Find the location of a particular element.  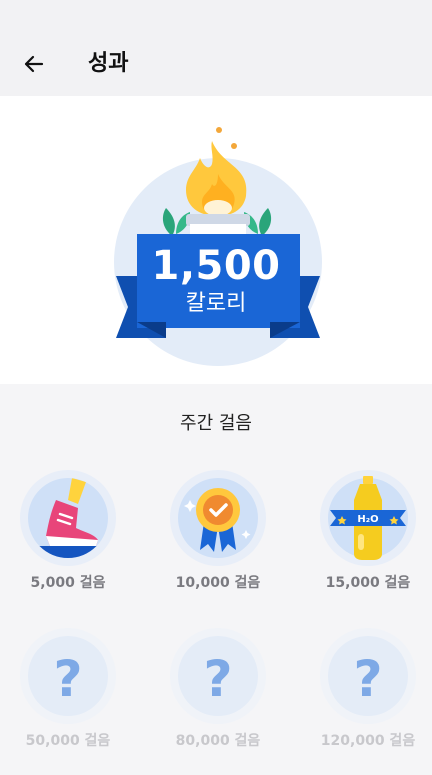

arrow-left-icon is located at coordinates (34, 64).